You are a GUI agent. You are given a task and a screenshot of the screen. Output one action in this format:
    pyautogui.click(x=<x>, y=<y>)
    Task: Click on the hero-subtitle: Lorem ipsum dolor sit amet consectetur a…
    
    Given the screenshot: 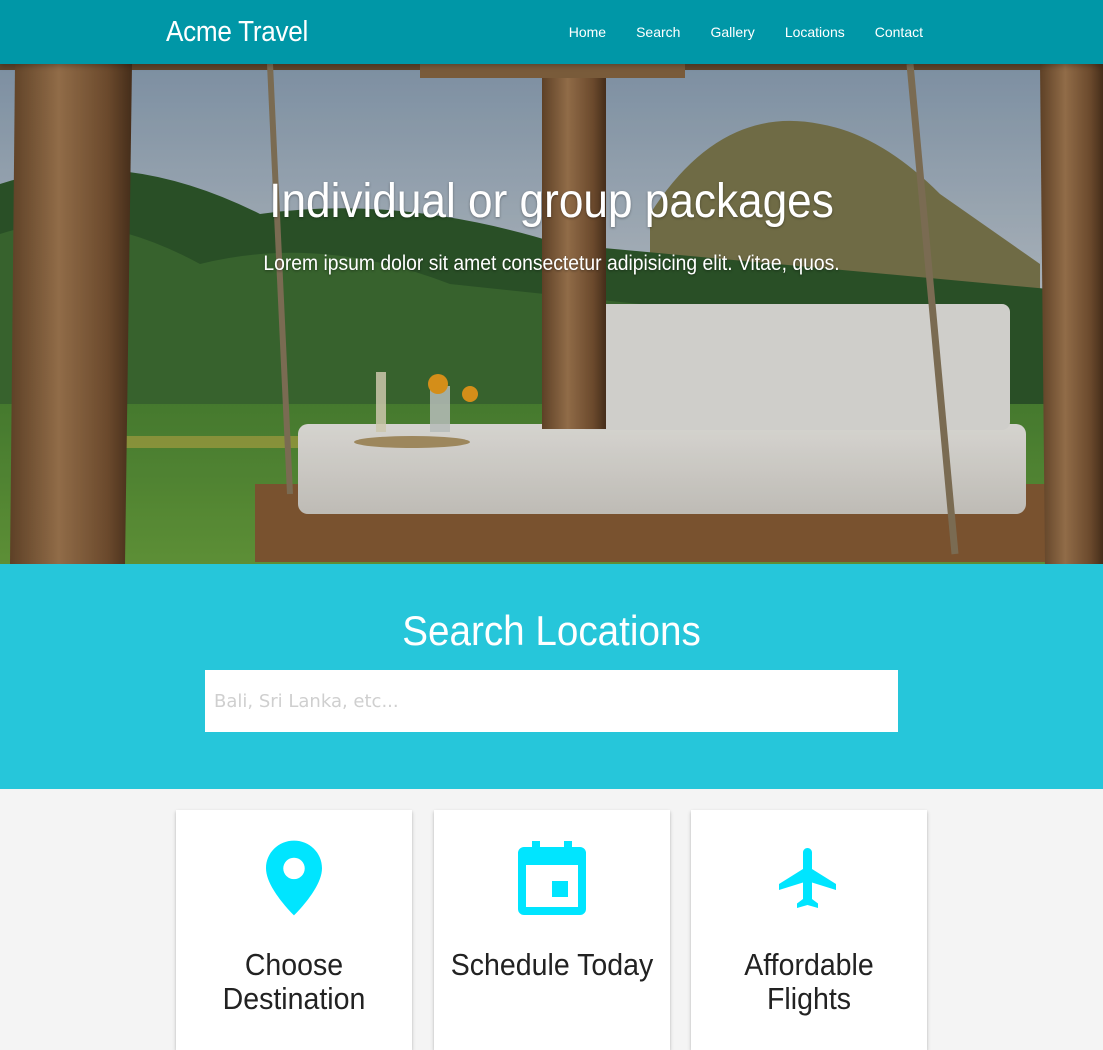 What is the action you would take?
    pyautogui.click(x=551, y=263)
    